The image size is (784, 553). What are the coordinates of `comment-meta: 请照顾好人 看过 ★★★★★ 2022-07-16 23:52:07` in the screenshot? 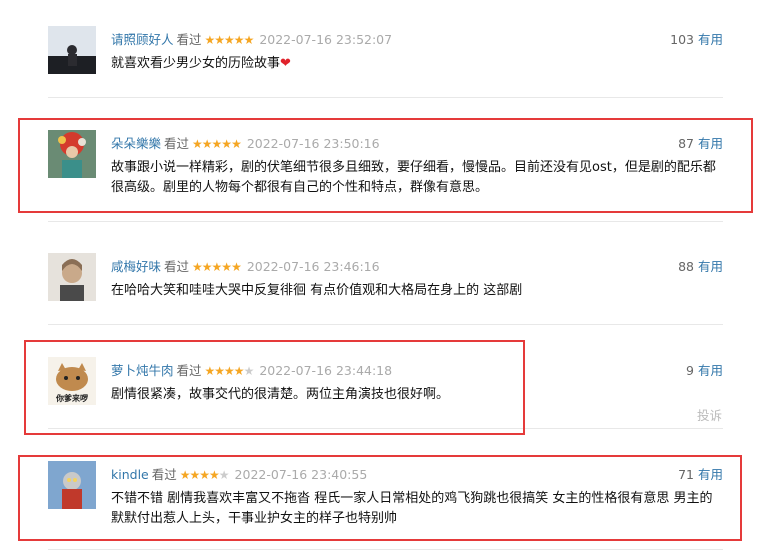 It's located at (251, 38).